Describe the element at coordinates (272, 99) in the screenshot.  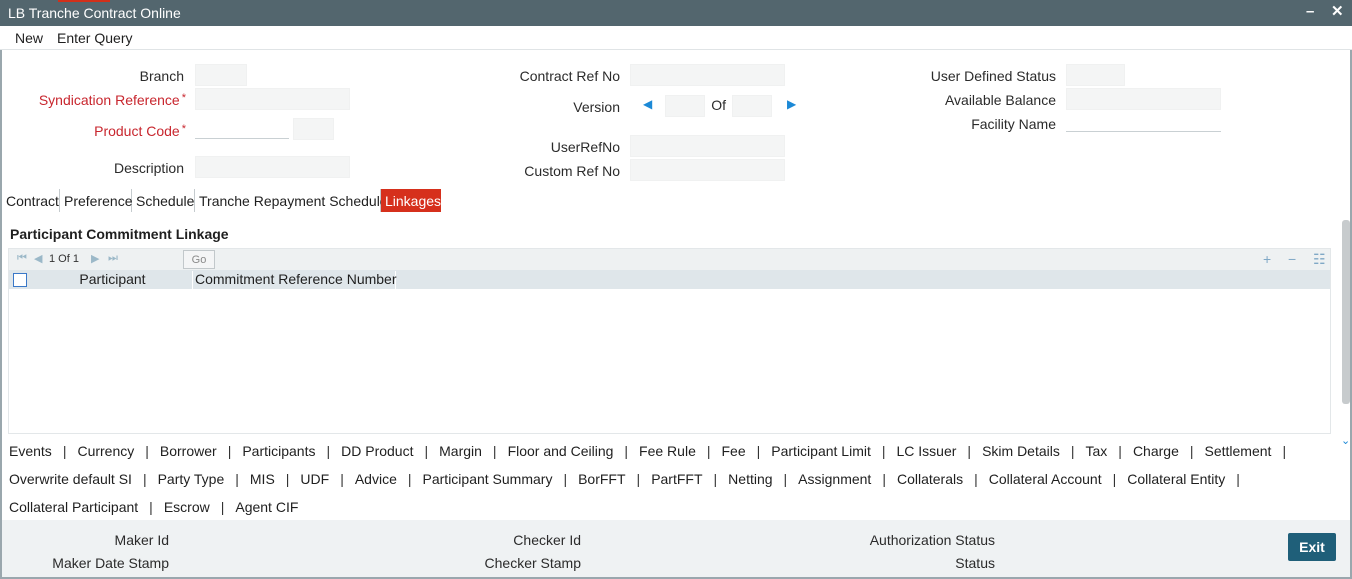
I see `syndication-reference-field` at that location.